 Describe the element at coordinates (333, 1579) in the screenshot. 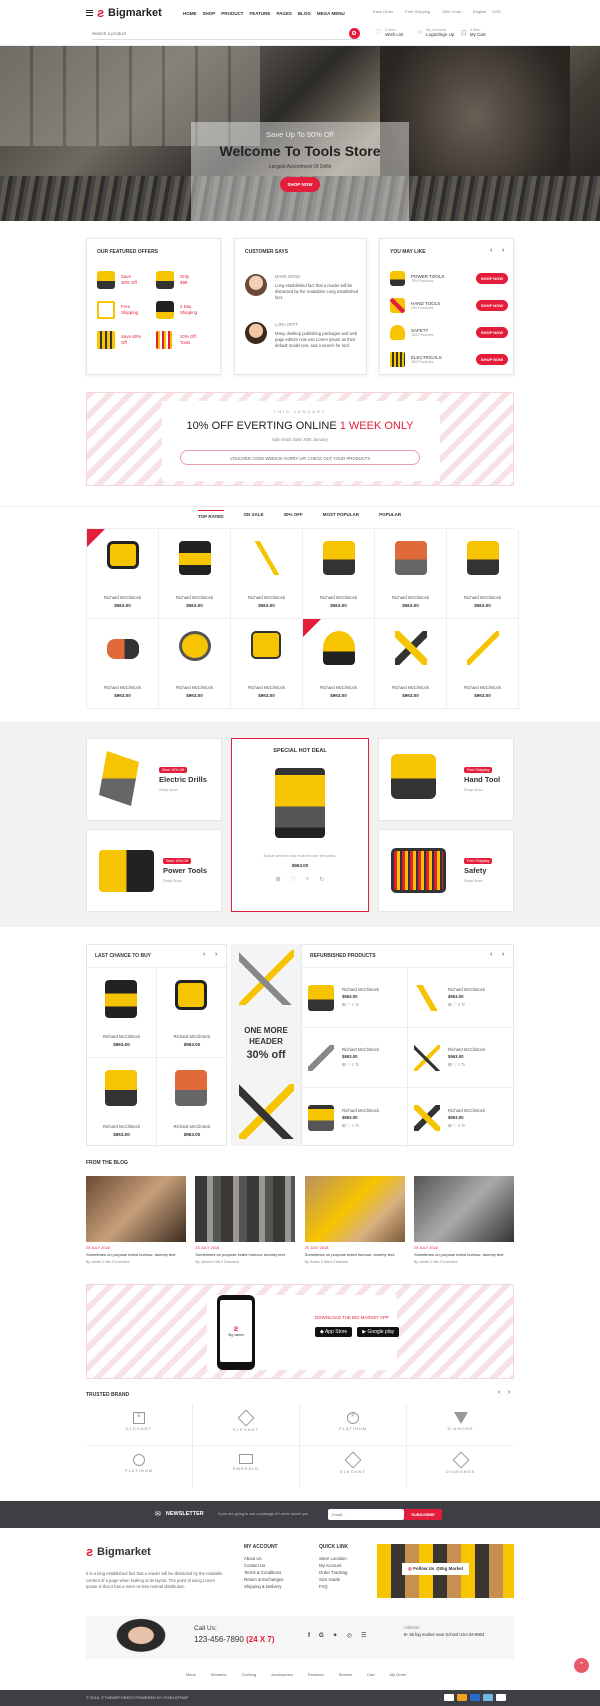

I see `footer-link: Size Guide` at that location.